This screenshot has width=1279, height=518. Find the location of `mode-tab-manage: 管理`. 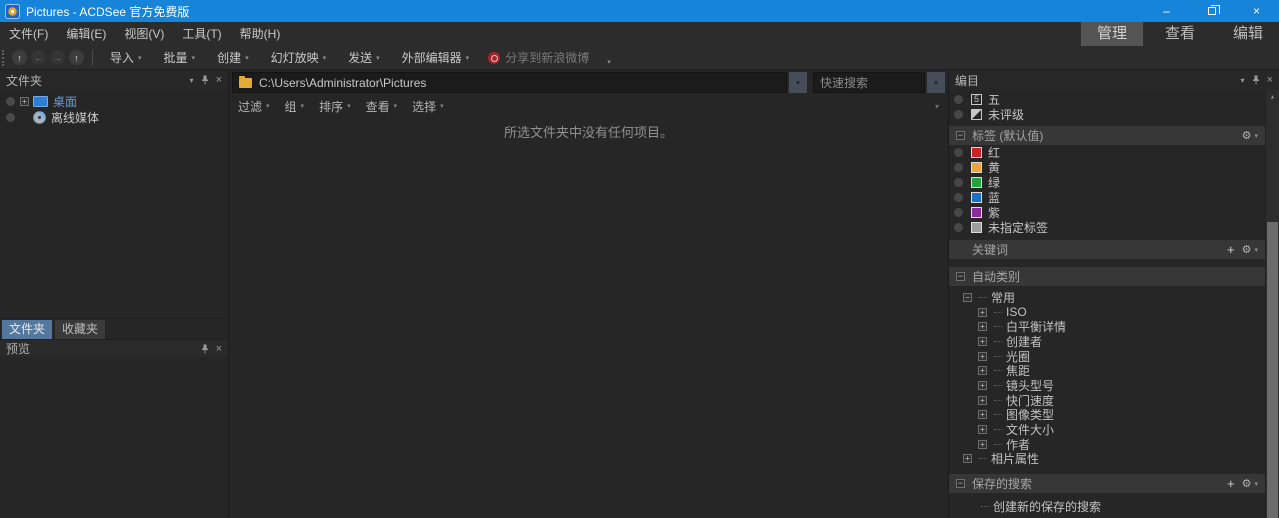

mode-tab-manage: 管理 is located at coordinates (1112, 34).